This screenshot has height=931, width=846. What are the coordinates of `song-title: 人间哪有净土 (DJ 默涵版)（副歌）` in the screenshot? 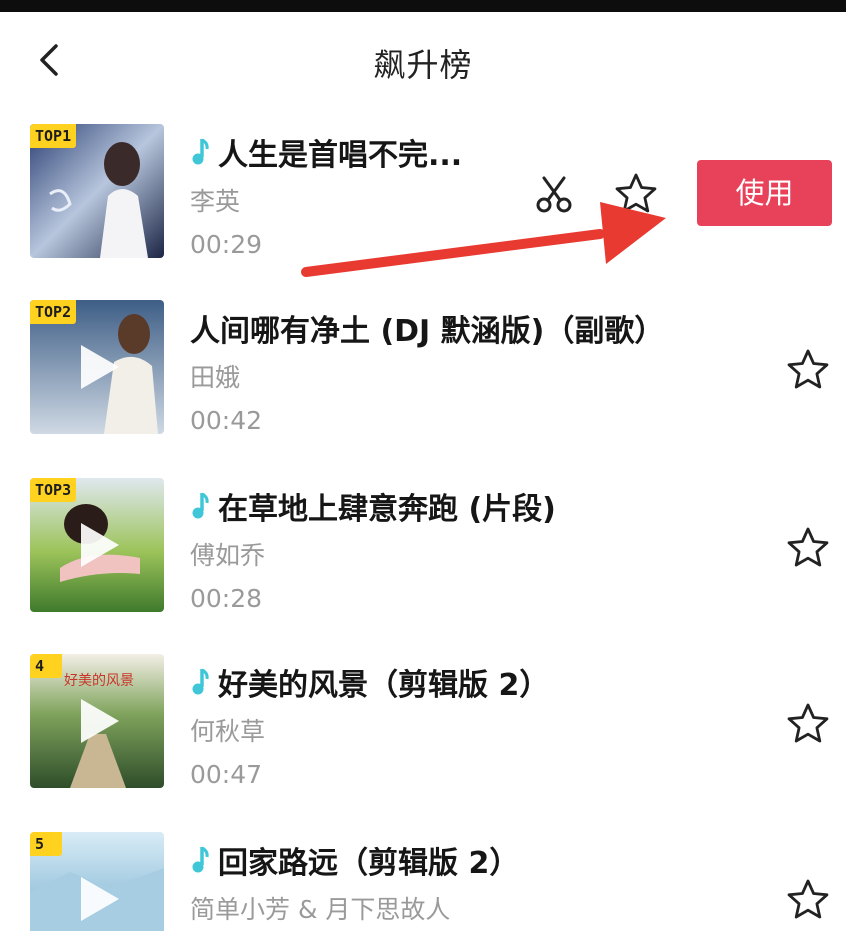 It's located at (458, 328).